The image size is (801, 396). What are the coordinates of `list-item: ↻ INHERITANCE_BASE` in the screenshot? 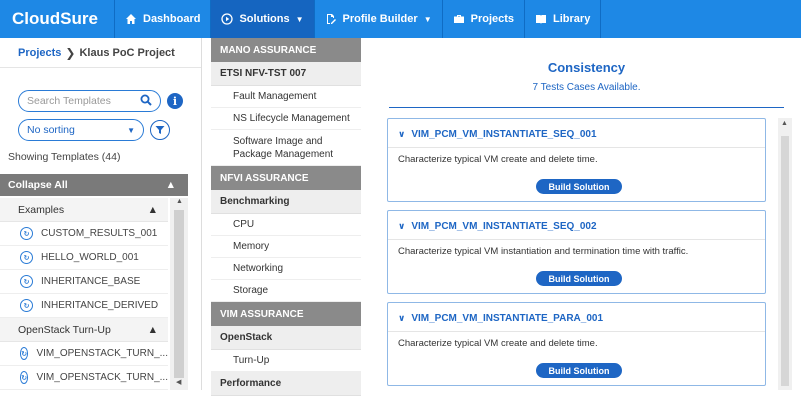 It's located at (84, 282).